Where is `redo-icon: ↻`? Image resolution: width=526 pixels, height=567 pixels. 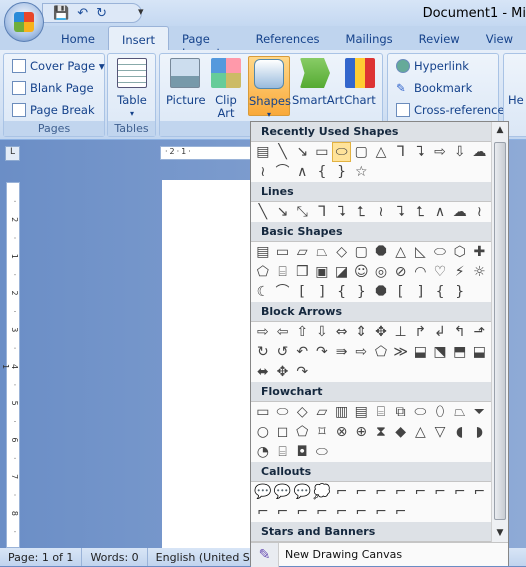
redo-icon: ↻ is located at coordinates (101, 13).